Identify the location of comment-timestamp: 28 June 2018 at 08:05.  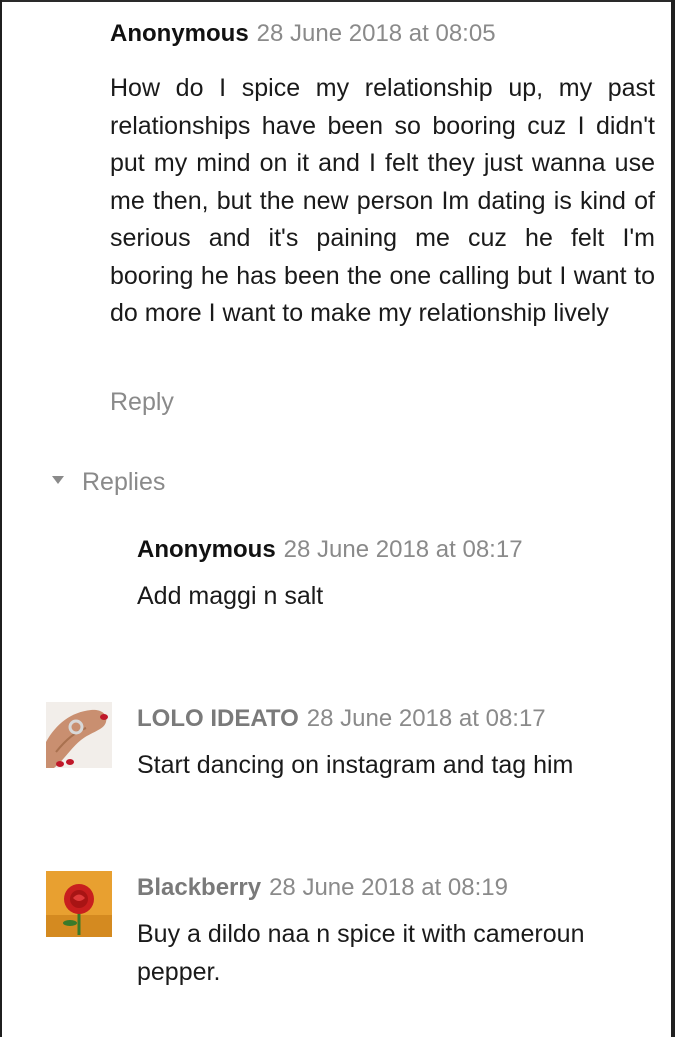
(376, 33).